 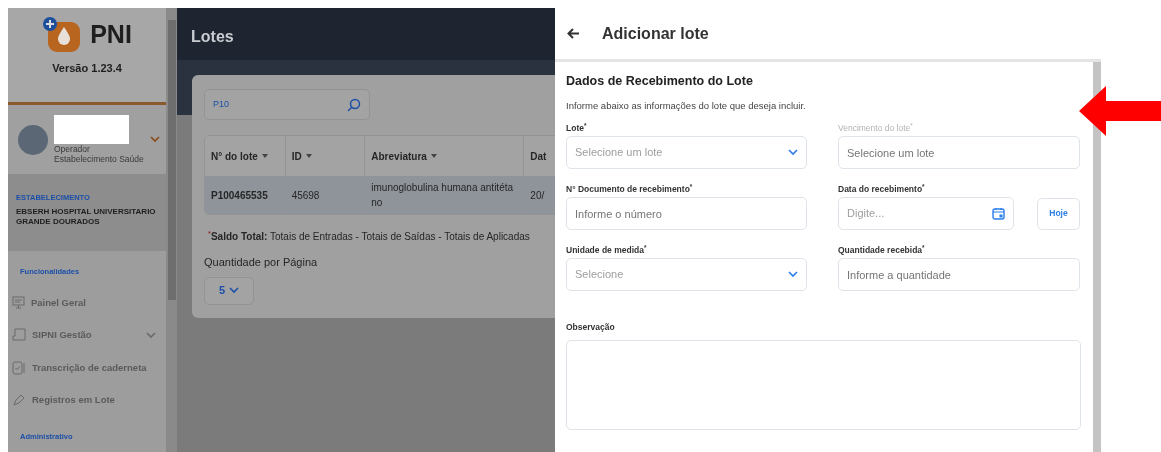 What do you see at coordinates (171, 160) in the screenshot?
I see `scrollbar-thumb` at bounding box center [171, 160].